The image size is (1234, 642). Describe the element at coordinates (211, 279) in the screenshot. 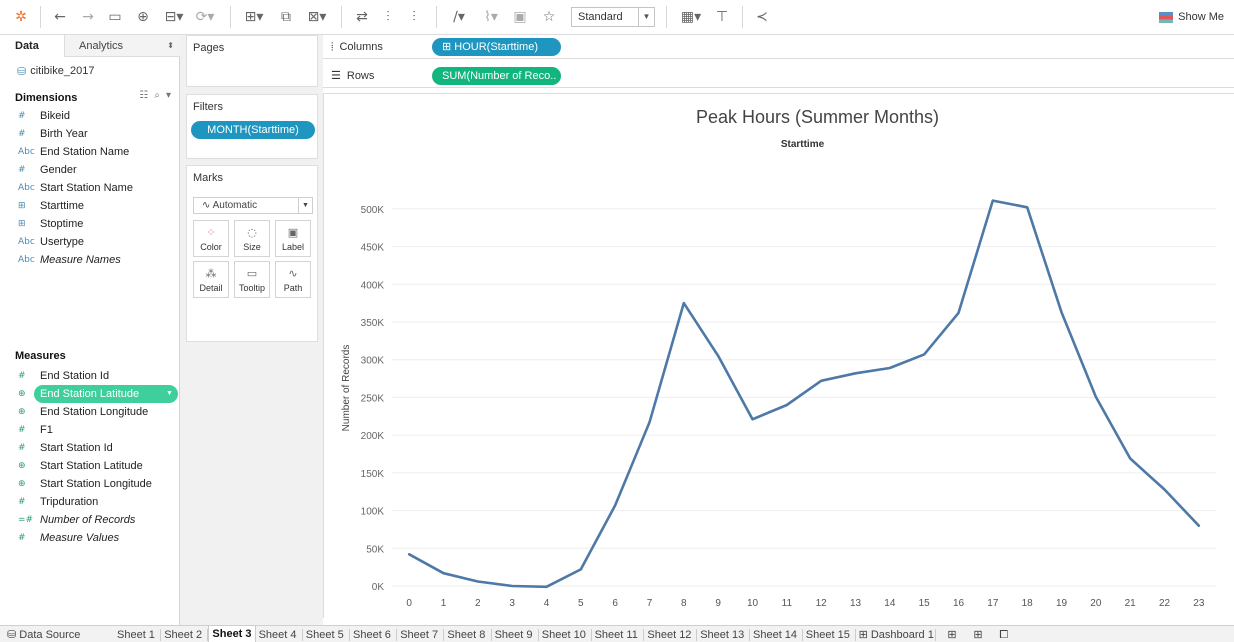

I see `detail-mark-button: ⁂ Detail` at that location.